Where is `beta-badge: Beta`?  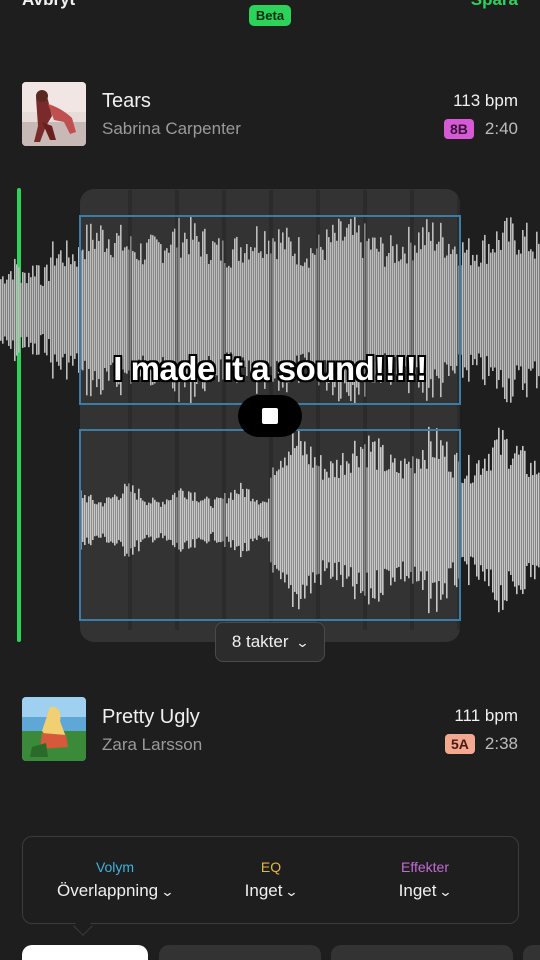
beta-badge: Beta is located at coordinates (270, 15).